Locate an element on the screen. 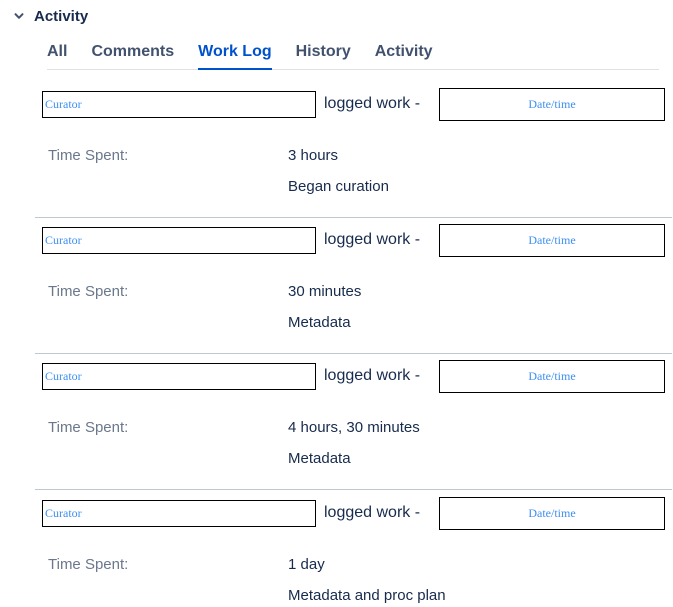  tab-history: History is located at coordinates (323, 52).